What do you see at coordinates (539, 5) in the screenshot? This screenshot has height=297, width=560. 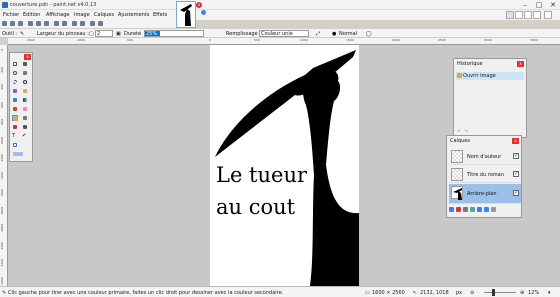 I see `maximize-button: □` at bounding box center [539, 5].